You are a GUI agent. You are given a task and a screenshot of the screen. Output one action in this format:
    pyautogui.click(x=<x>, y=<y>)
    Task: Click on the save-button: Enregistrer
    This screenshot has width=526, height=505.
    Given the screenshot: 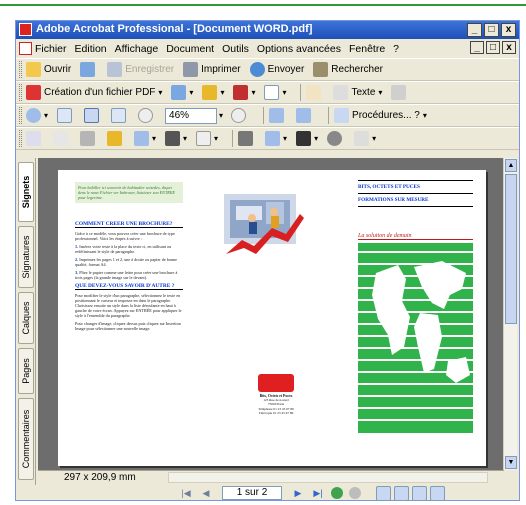 What is the action you would take?
    pyautogui.click(x=140, y=69)
    